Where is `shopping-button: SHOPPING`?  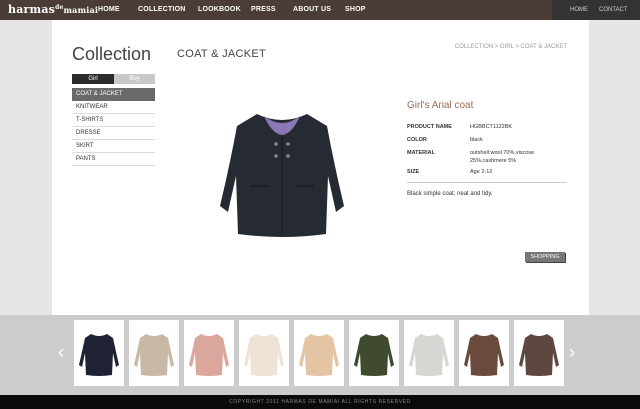
shopping-button: SHOPPING is located at coordinates (545, 257).